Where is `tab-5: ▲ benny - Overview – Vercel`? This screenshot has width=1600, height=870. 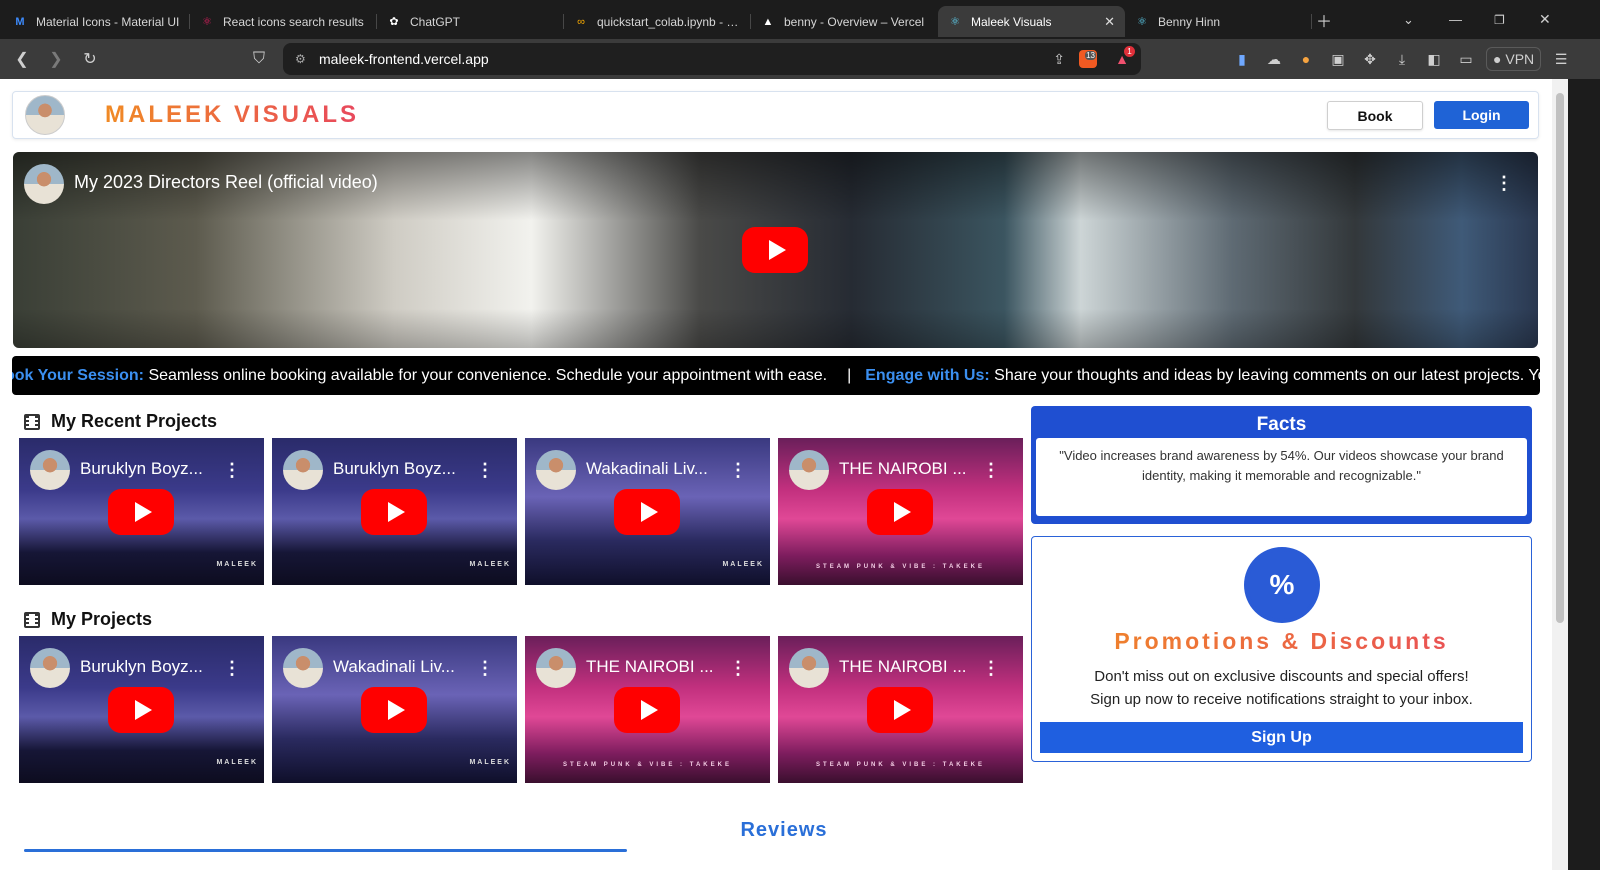
tab-5: ▲ benny - Overview – Vercel is located at coordinates (844, 21).